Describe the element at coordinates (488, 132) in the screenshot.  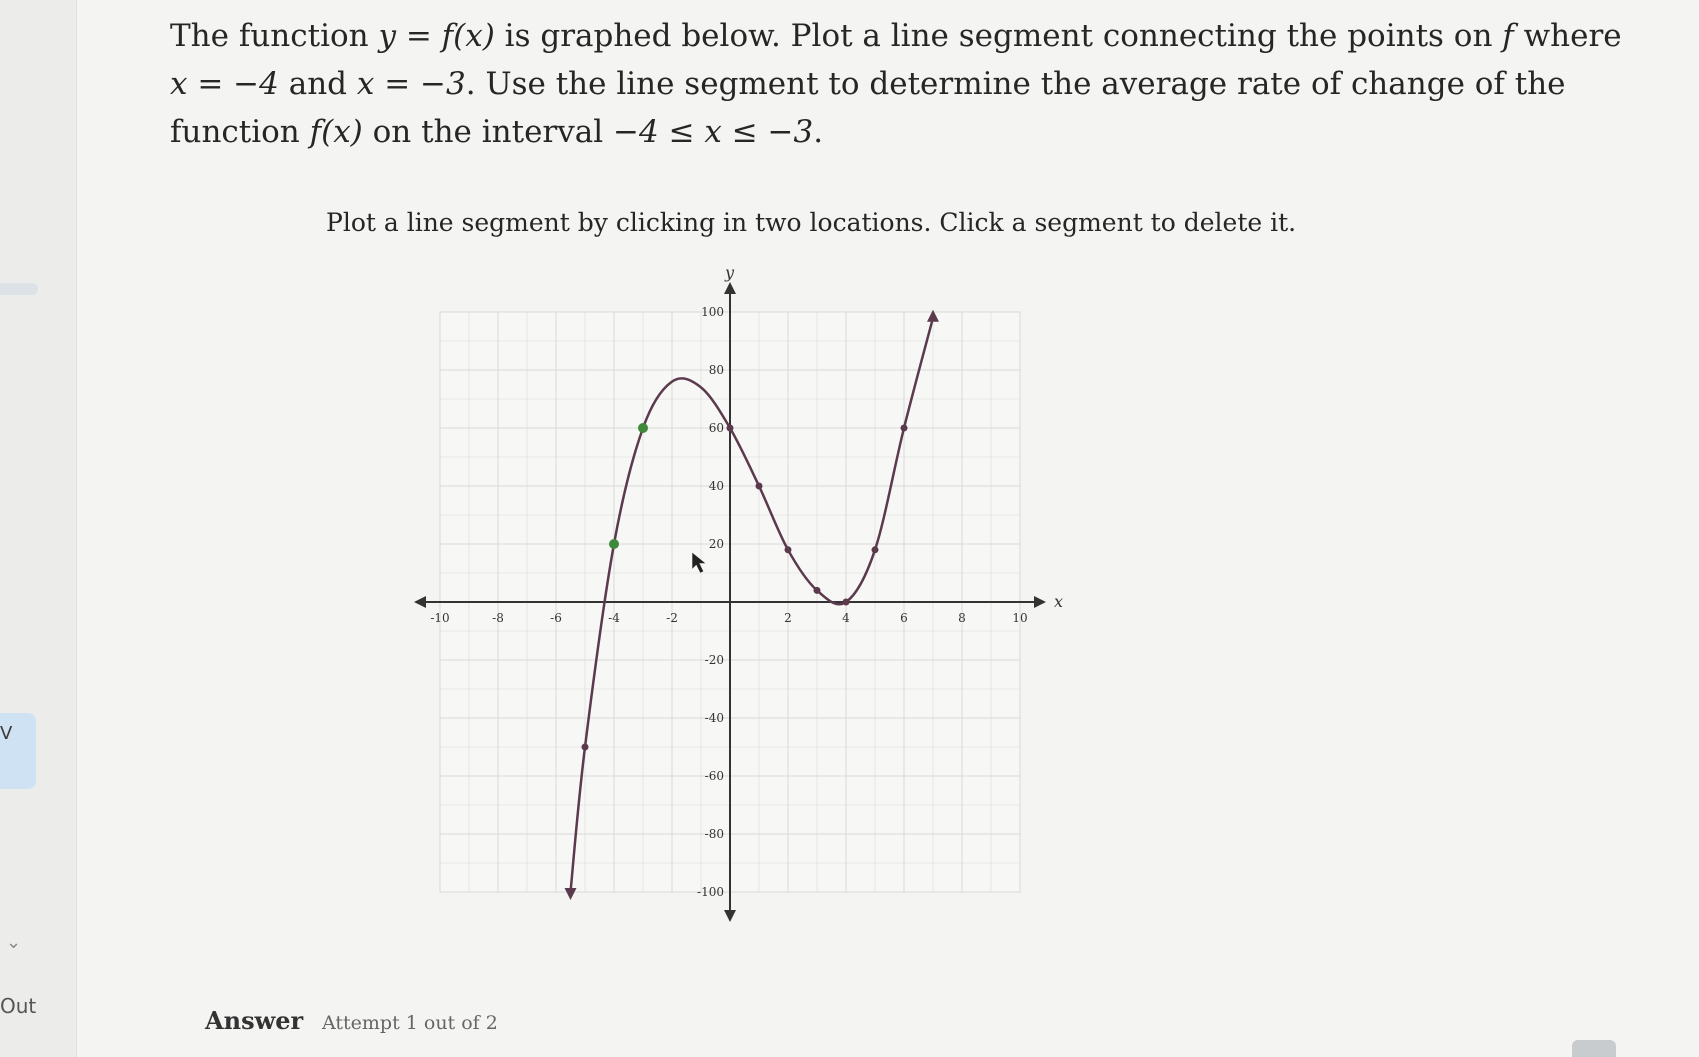
I see `question-part: on the interval` at that location.